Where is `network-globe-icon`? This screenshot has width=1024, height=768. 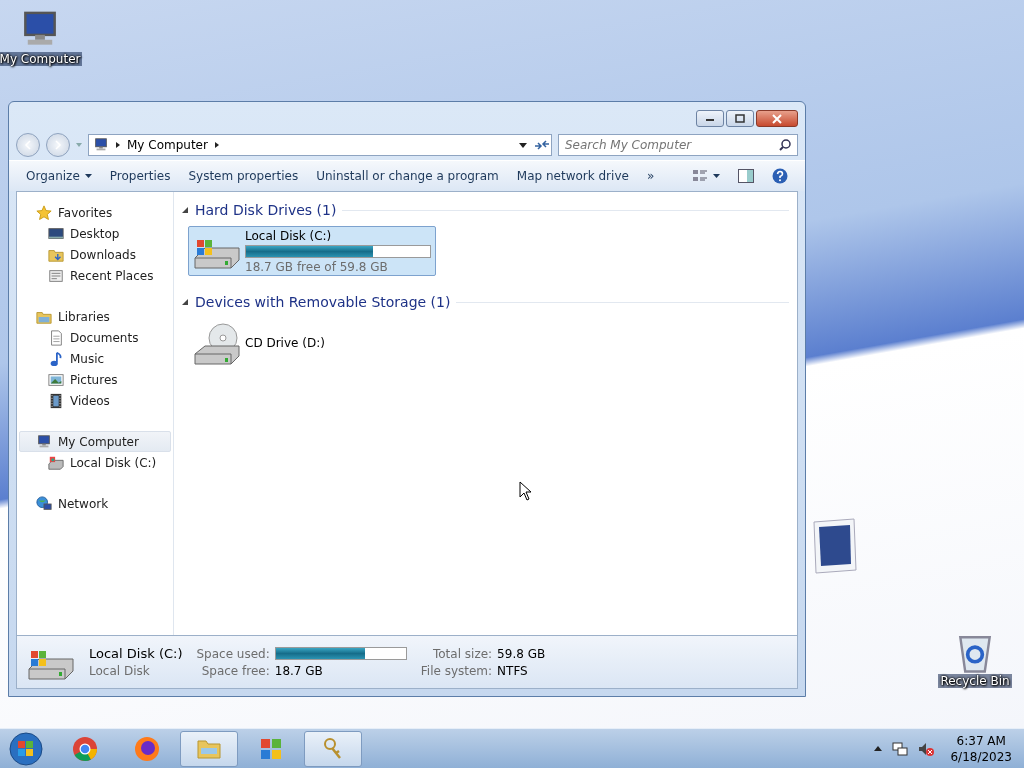
network-globe-icon is located at coordinates (44, 503).